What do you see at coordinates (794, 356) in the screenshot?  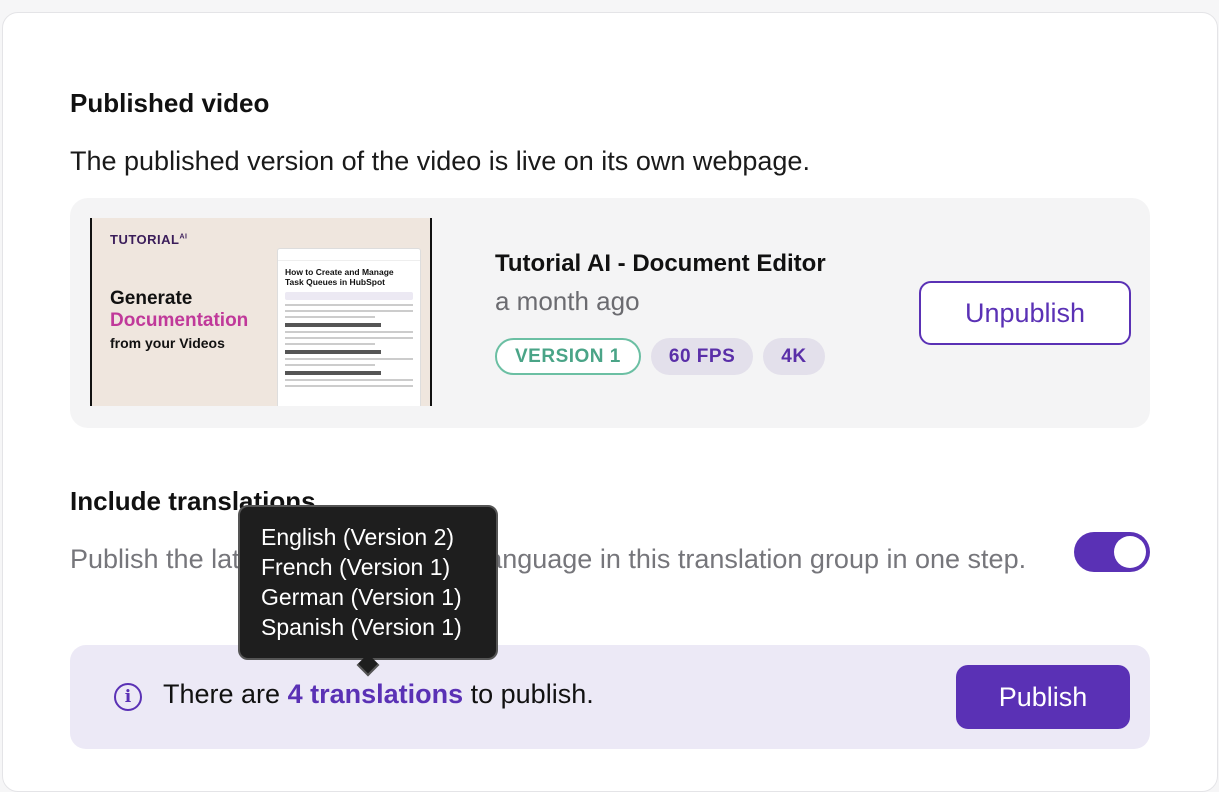 I see `resolution-badge: 4K` at bounding box center [794, 356].